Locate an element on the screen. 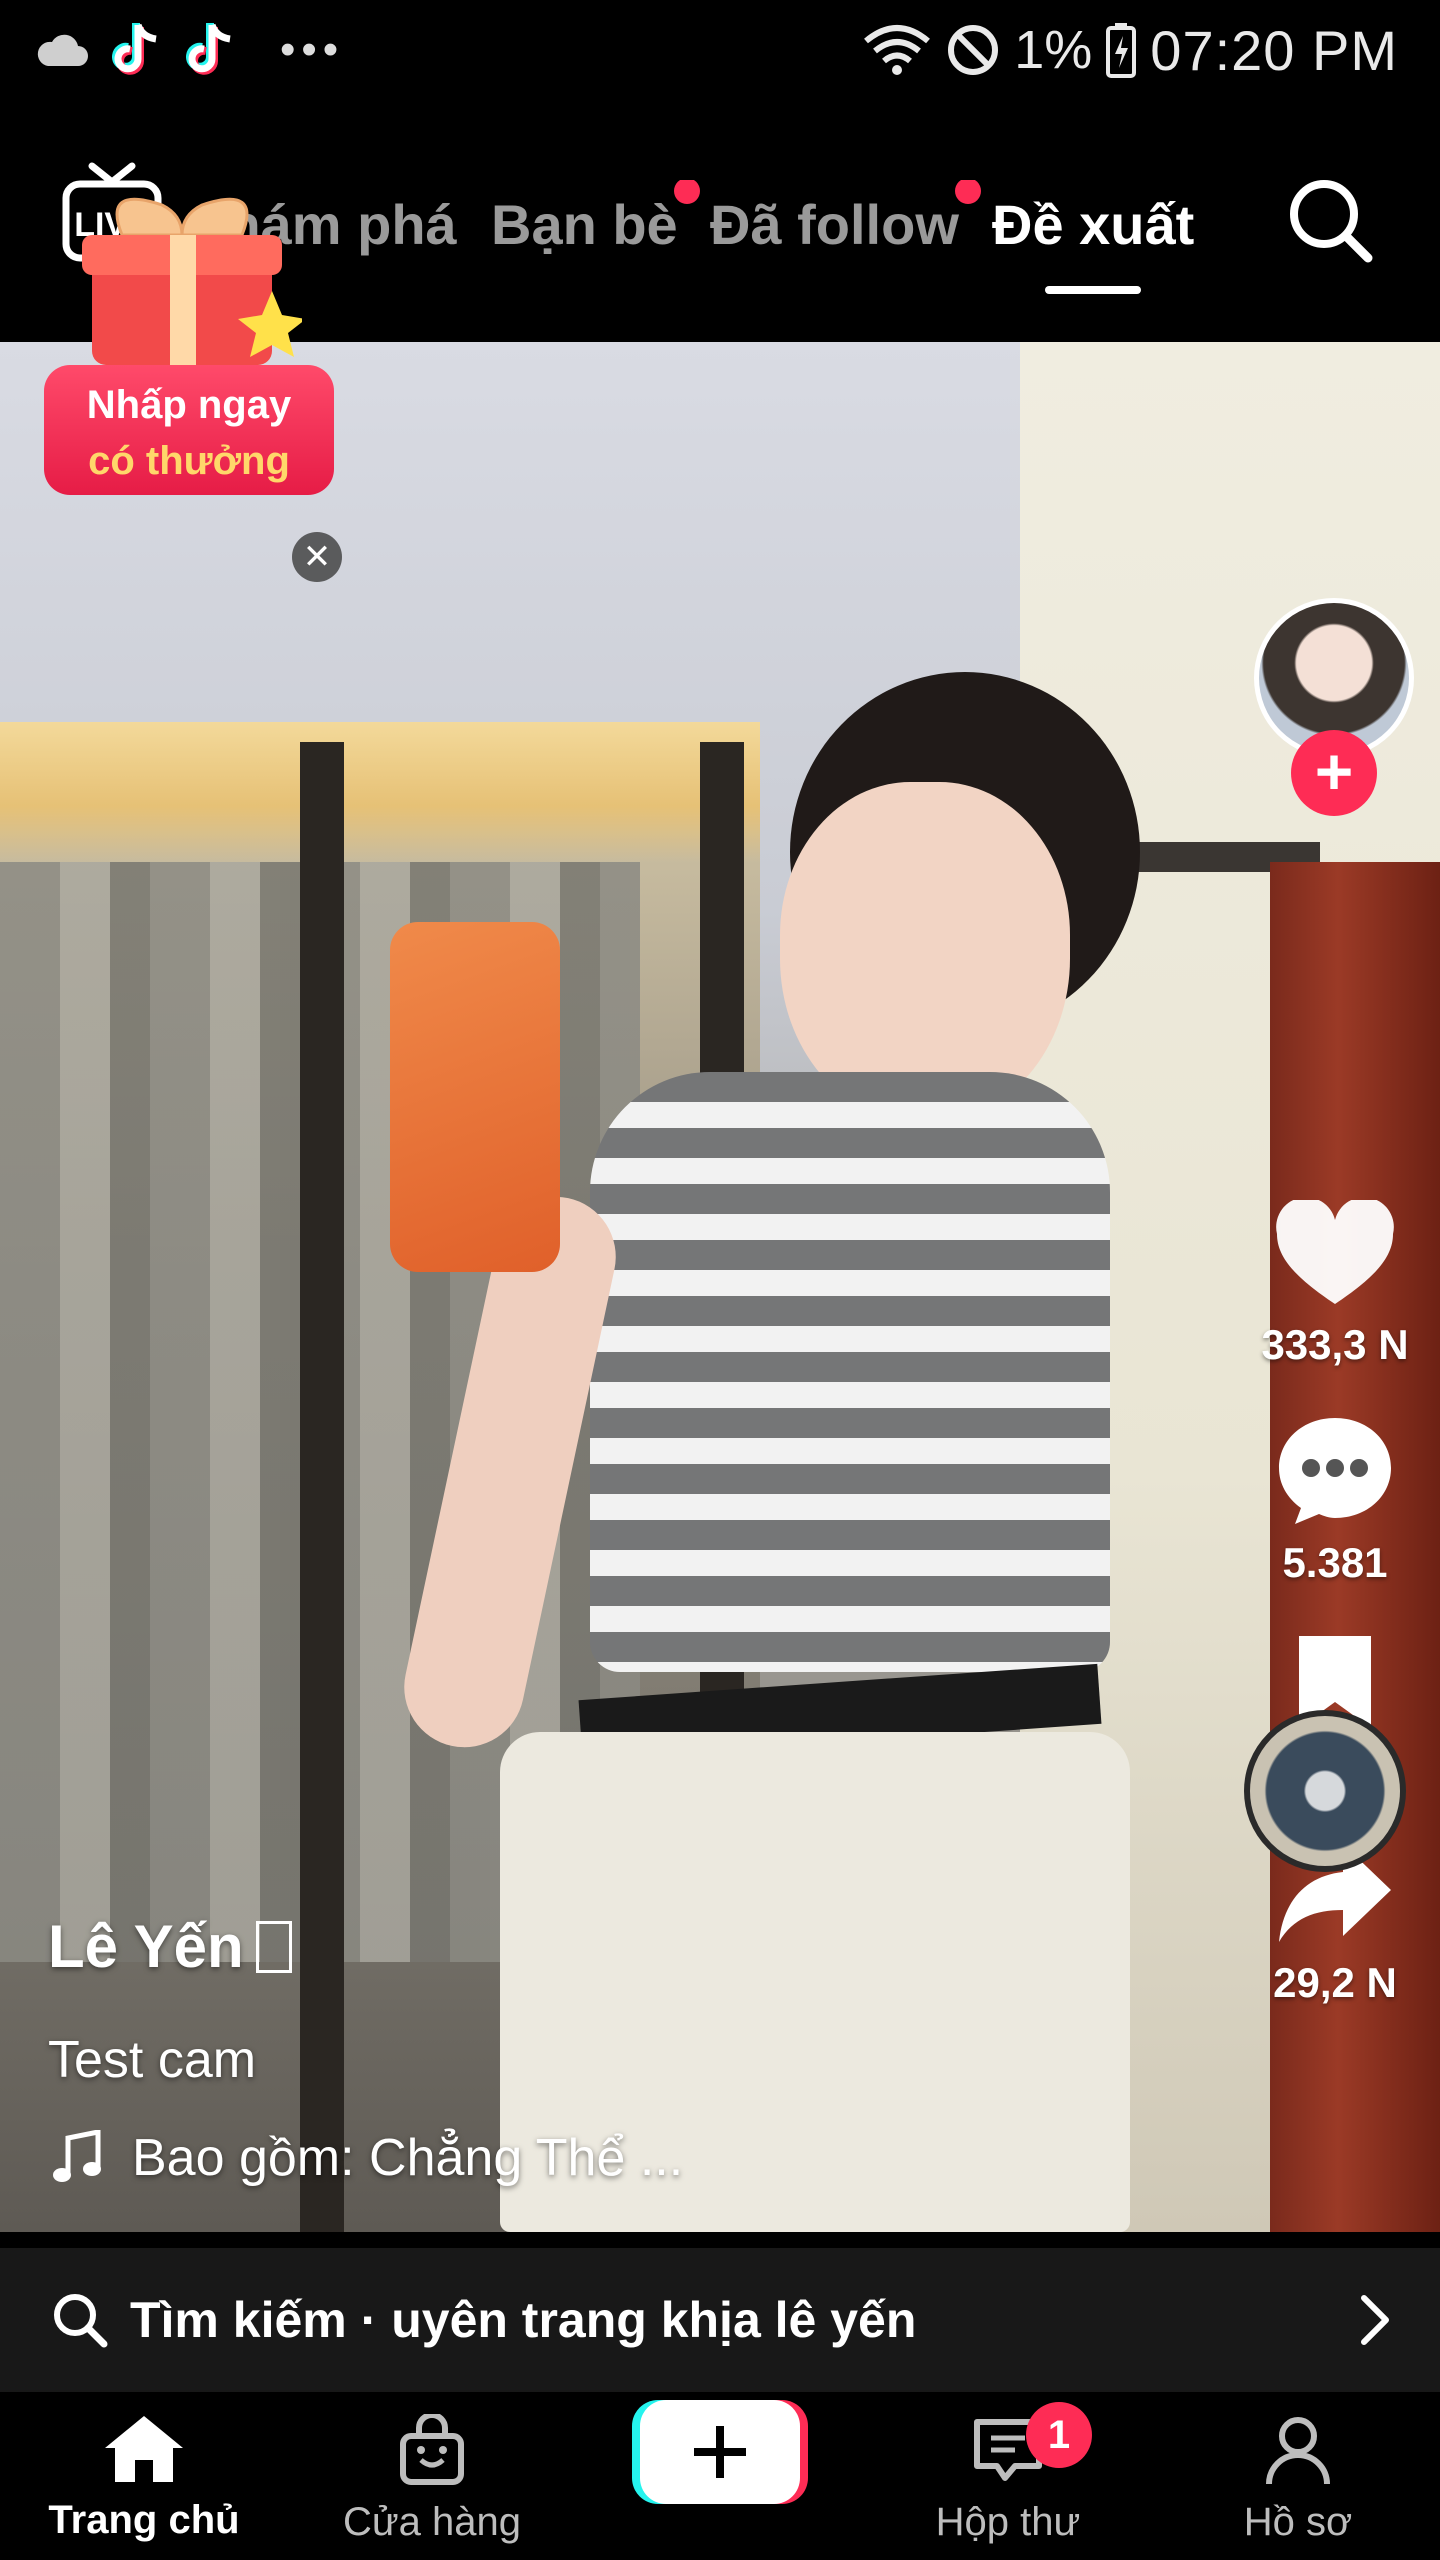 The width and height of the screenshot is (1440, 2560). tab-friends: Bạn bè is located at coordinates (595, 230).